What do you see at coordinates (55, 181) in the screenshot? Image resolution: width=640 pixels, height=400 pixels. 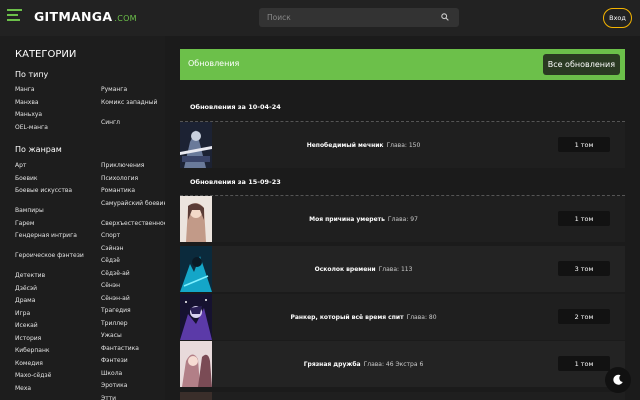 I see `category-link: Боевик` at bounding box center [55, 181].